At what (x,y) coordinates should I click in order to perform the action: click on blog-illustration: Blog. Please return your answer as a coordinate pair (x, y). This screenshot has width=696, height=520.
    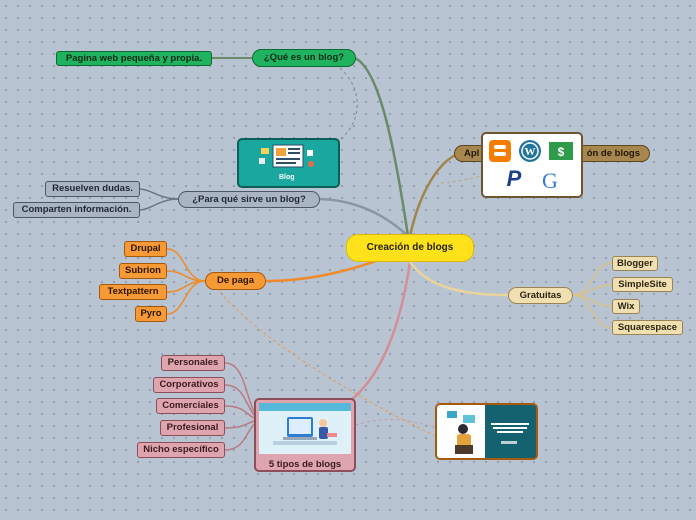
    Looking at the image, I should click on (288, 163).